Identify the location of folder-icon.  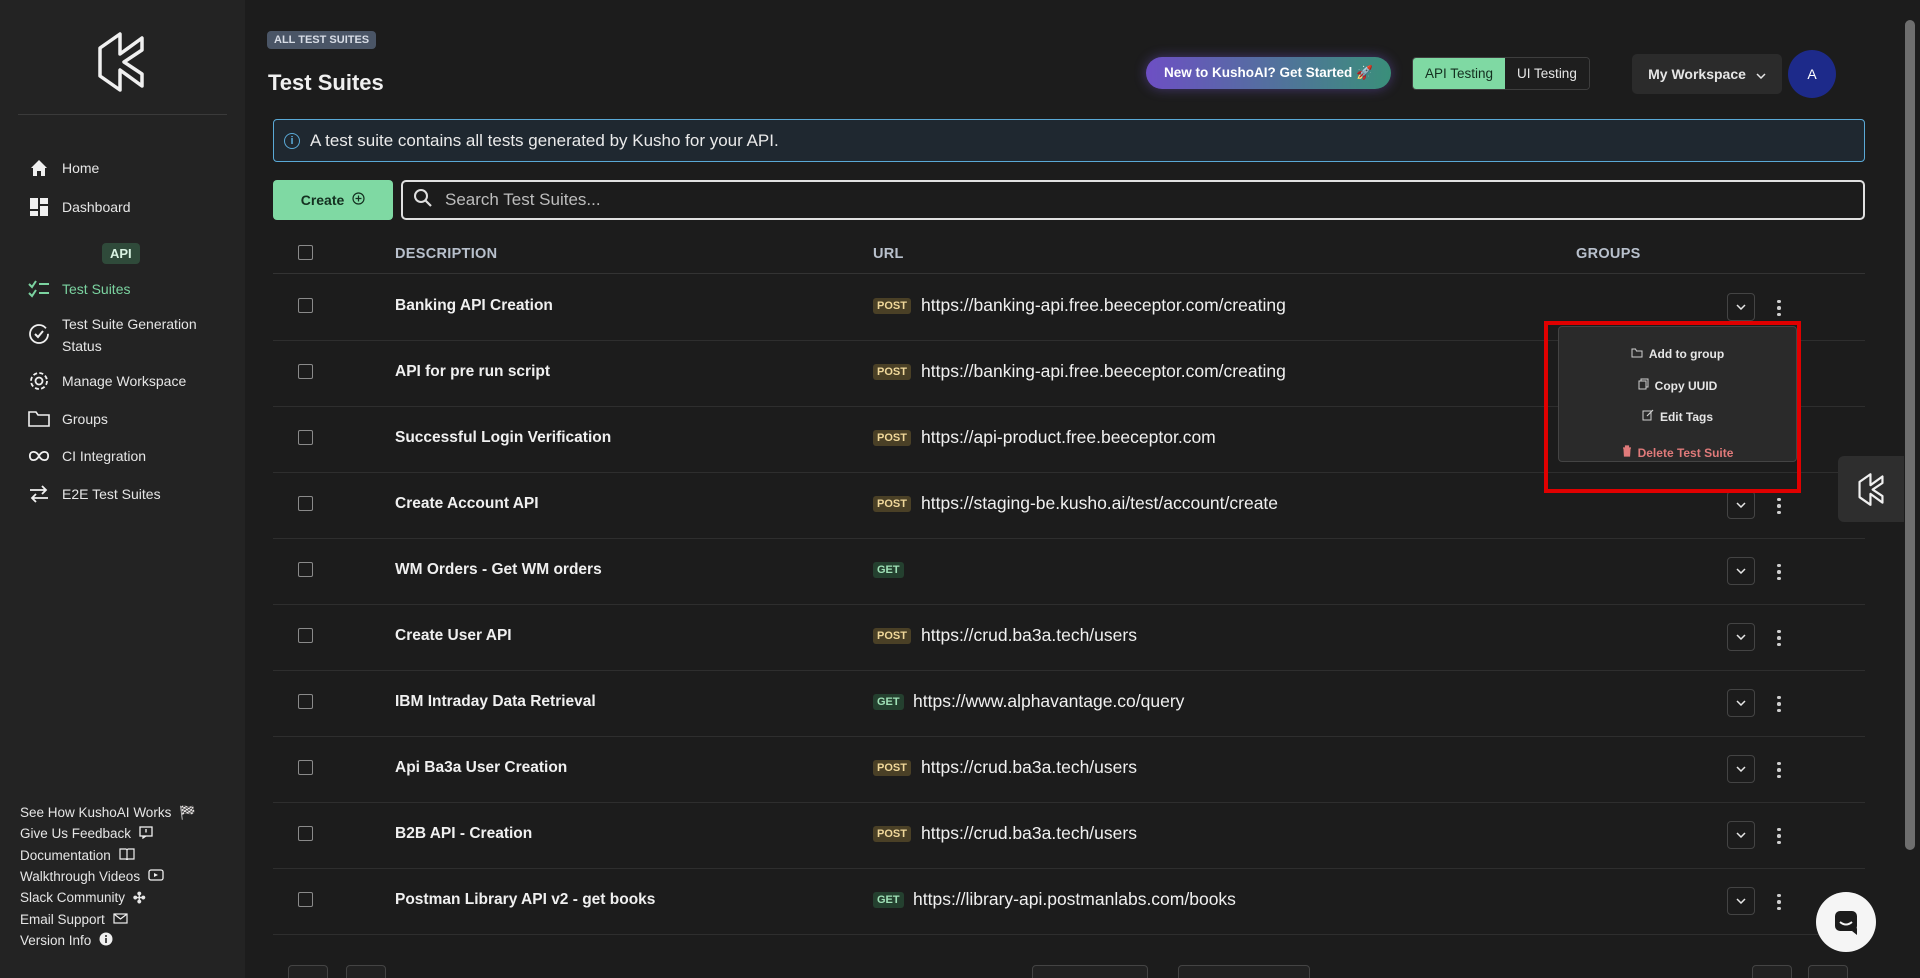
(39, 419).